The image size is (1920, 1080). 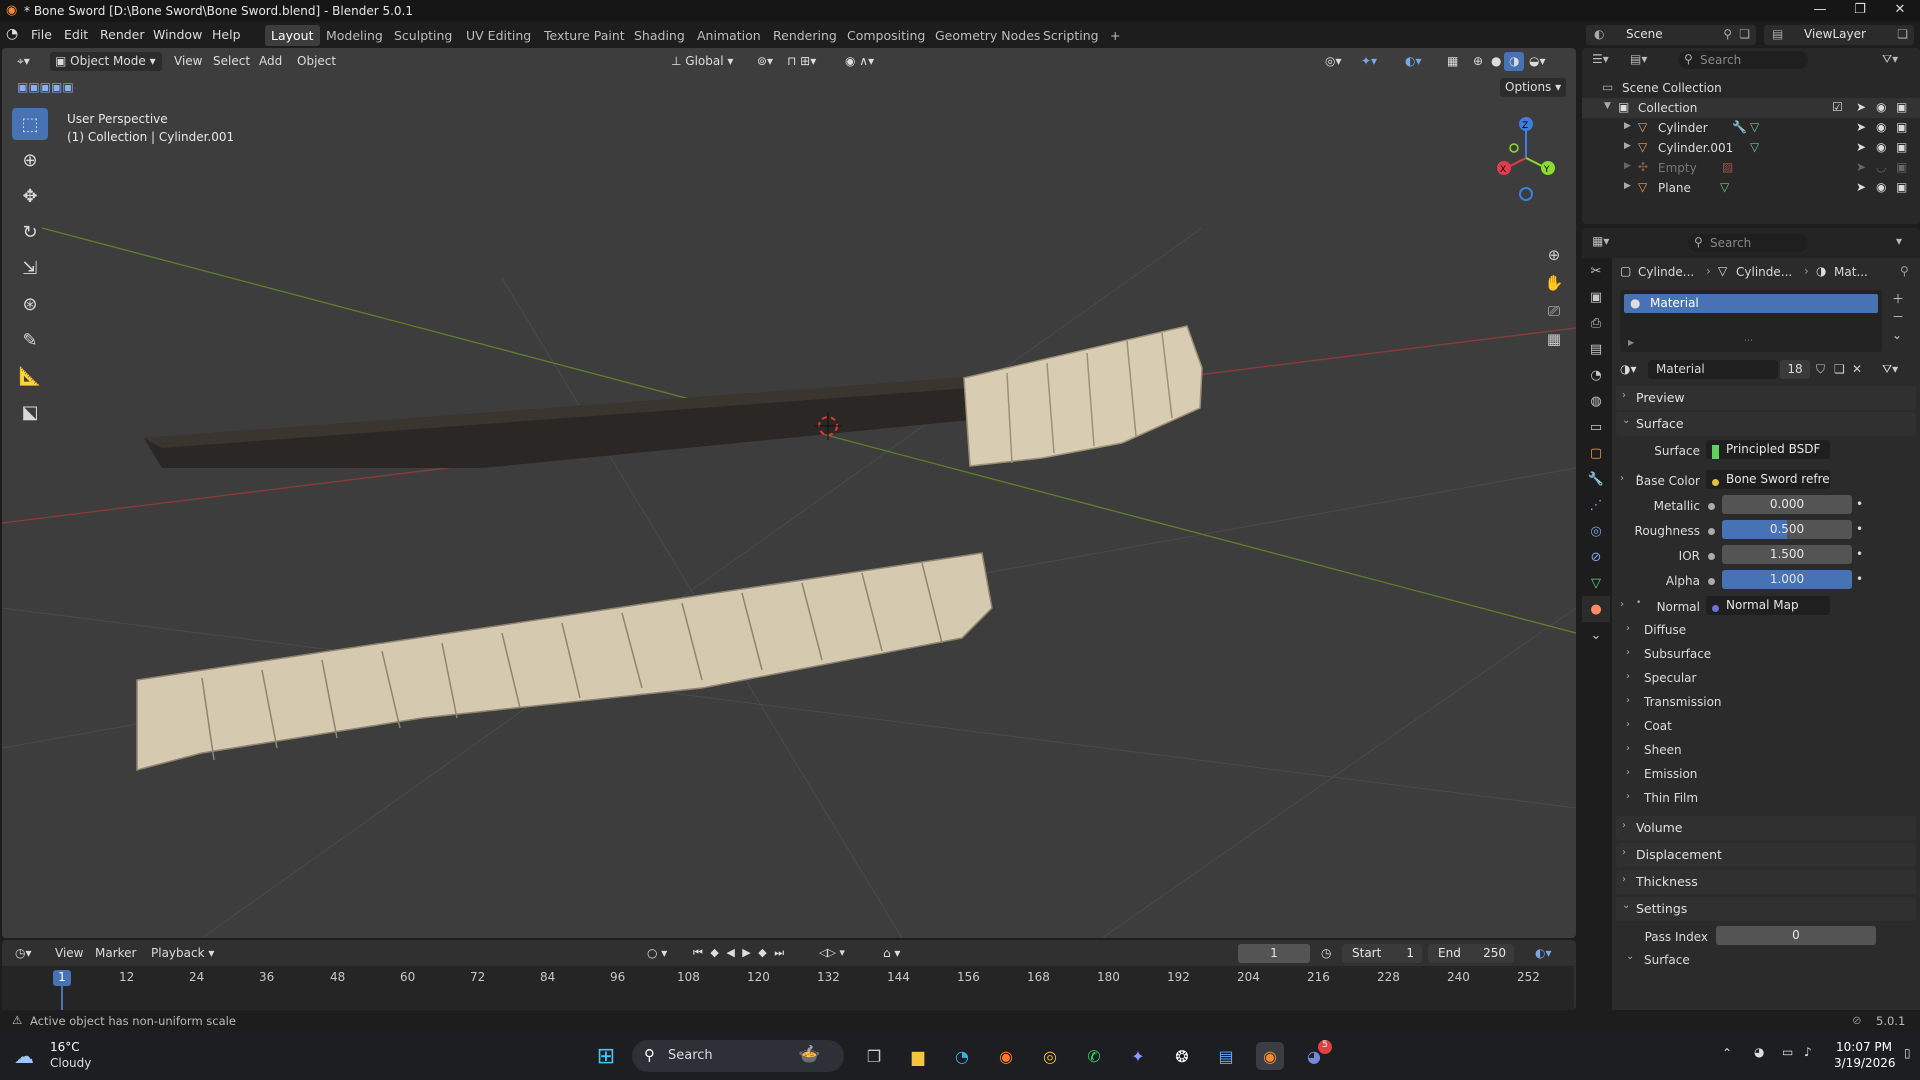 What do you see at coordinates (1326, 953) in the screenshot?
I see `stopwatch-icon: ◷` at bounding box center [1326, 953].